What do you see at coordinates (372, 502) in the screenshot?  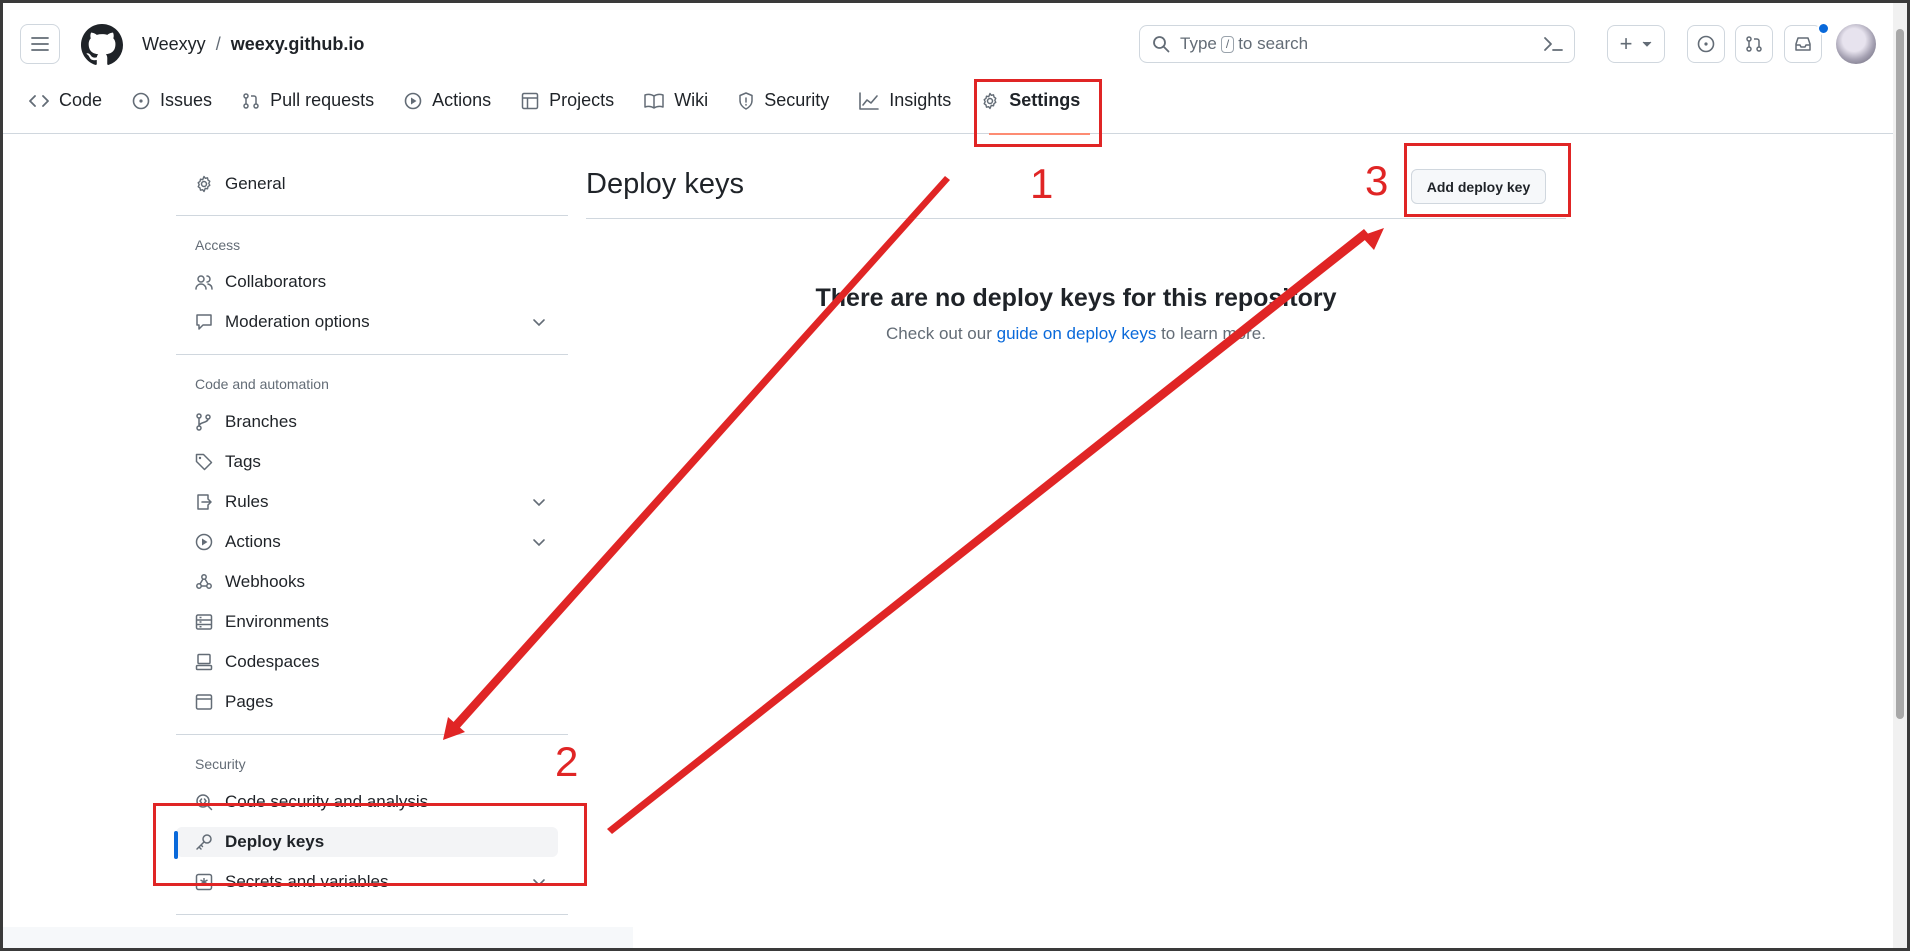 I see `sidebar-item-rules: Rules` at bounding box center [372, 502].